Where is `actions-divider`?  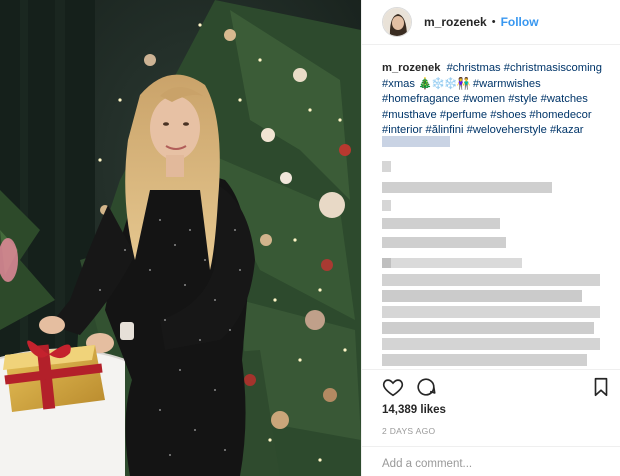 actions-divider is located at coordinates (491, 369).